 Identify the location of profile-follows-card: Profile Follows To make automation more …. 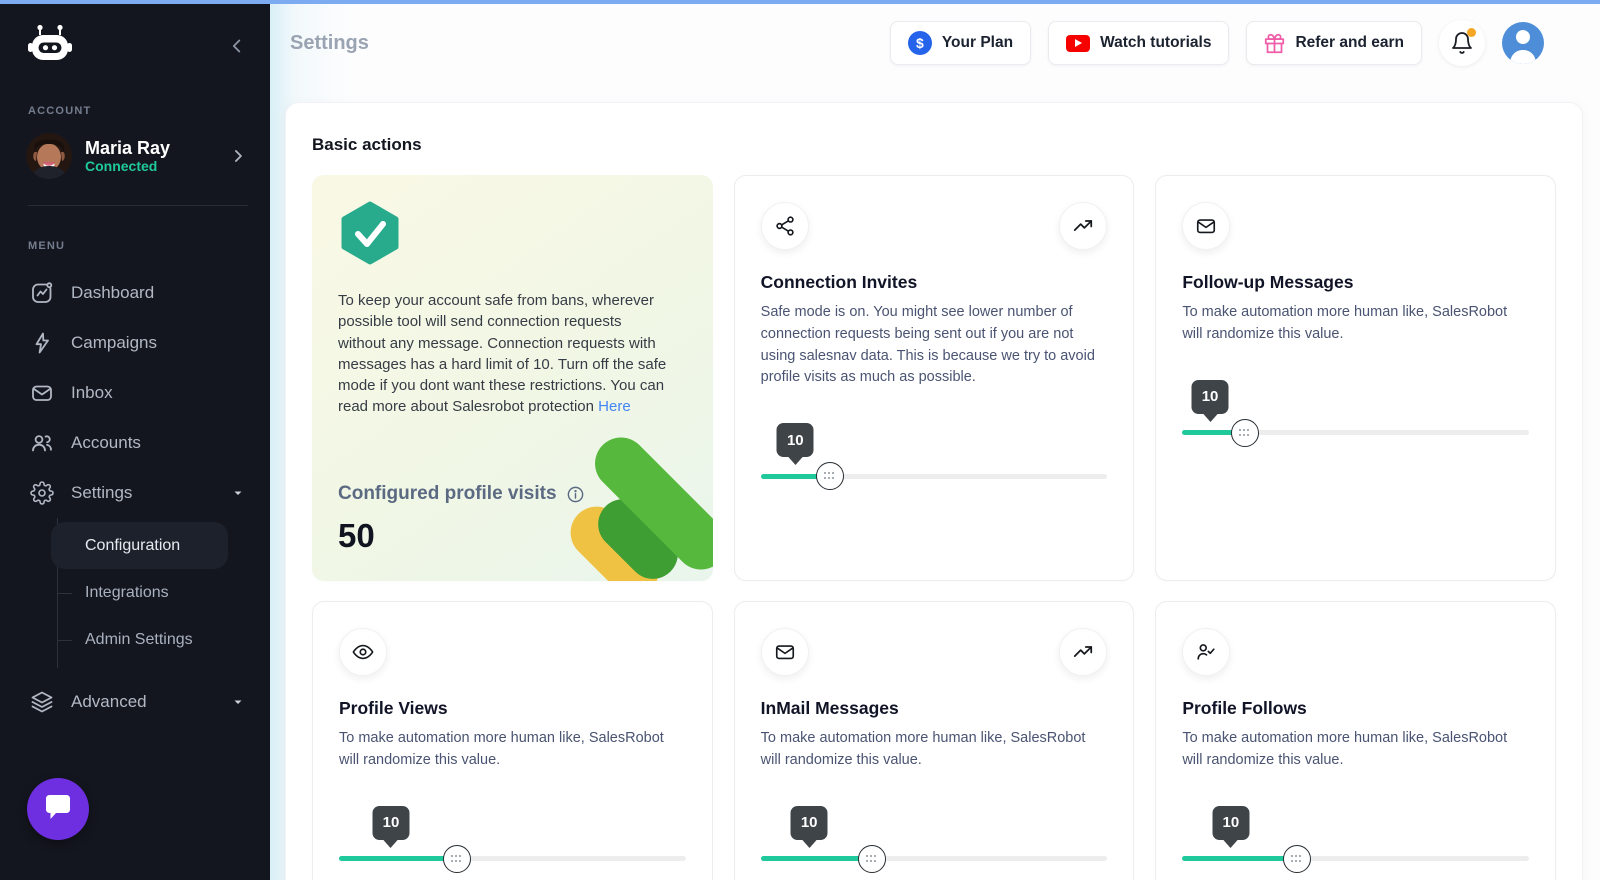
(1355, 740).